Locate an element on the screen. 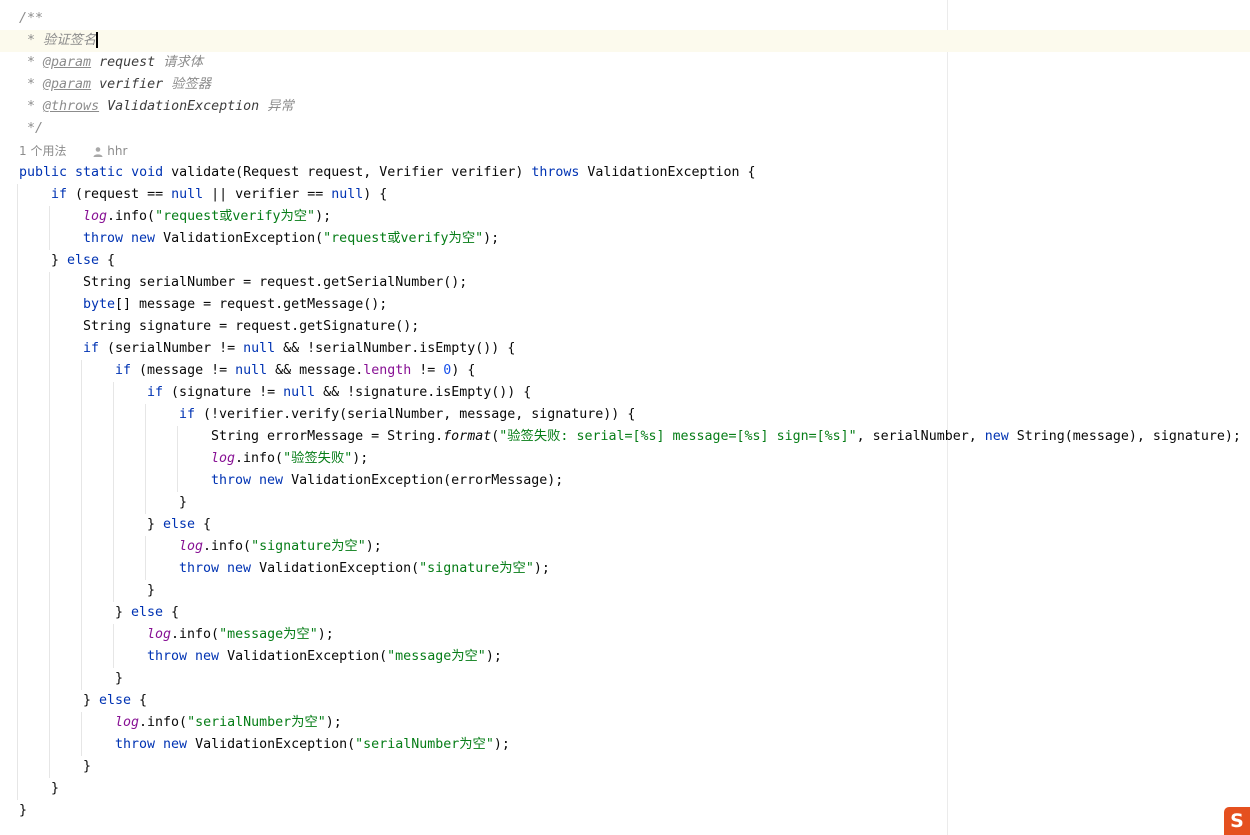  code-token: format is located at coordinates (467, 436).